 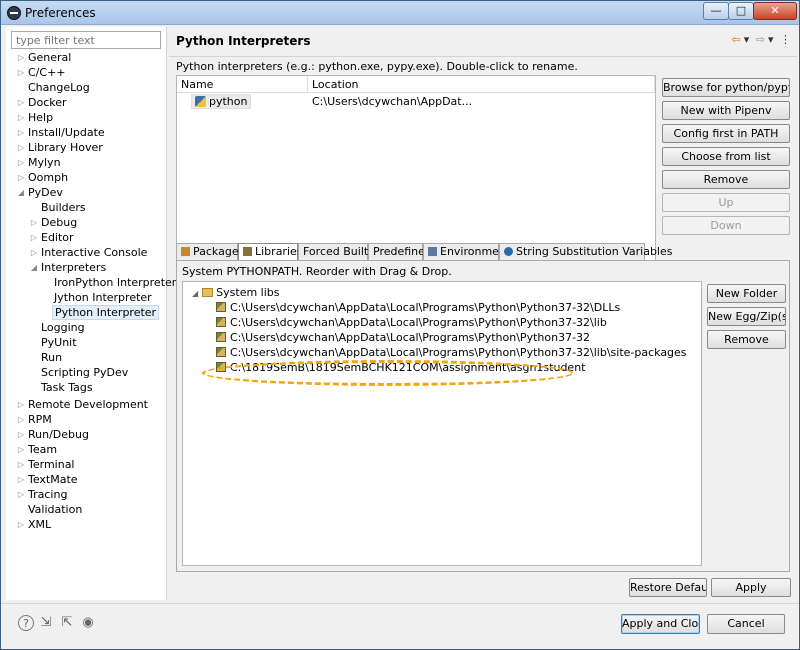 I want to click on up-button: Up, so click(x=726, y=202).